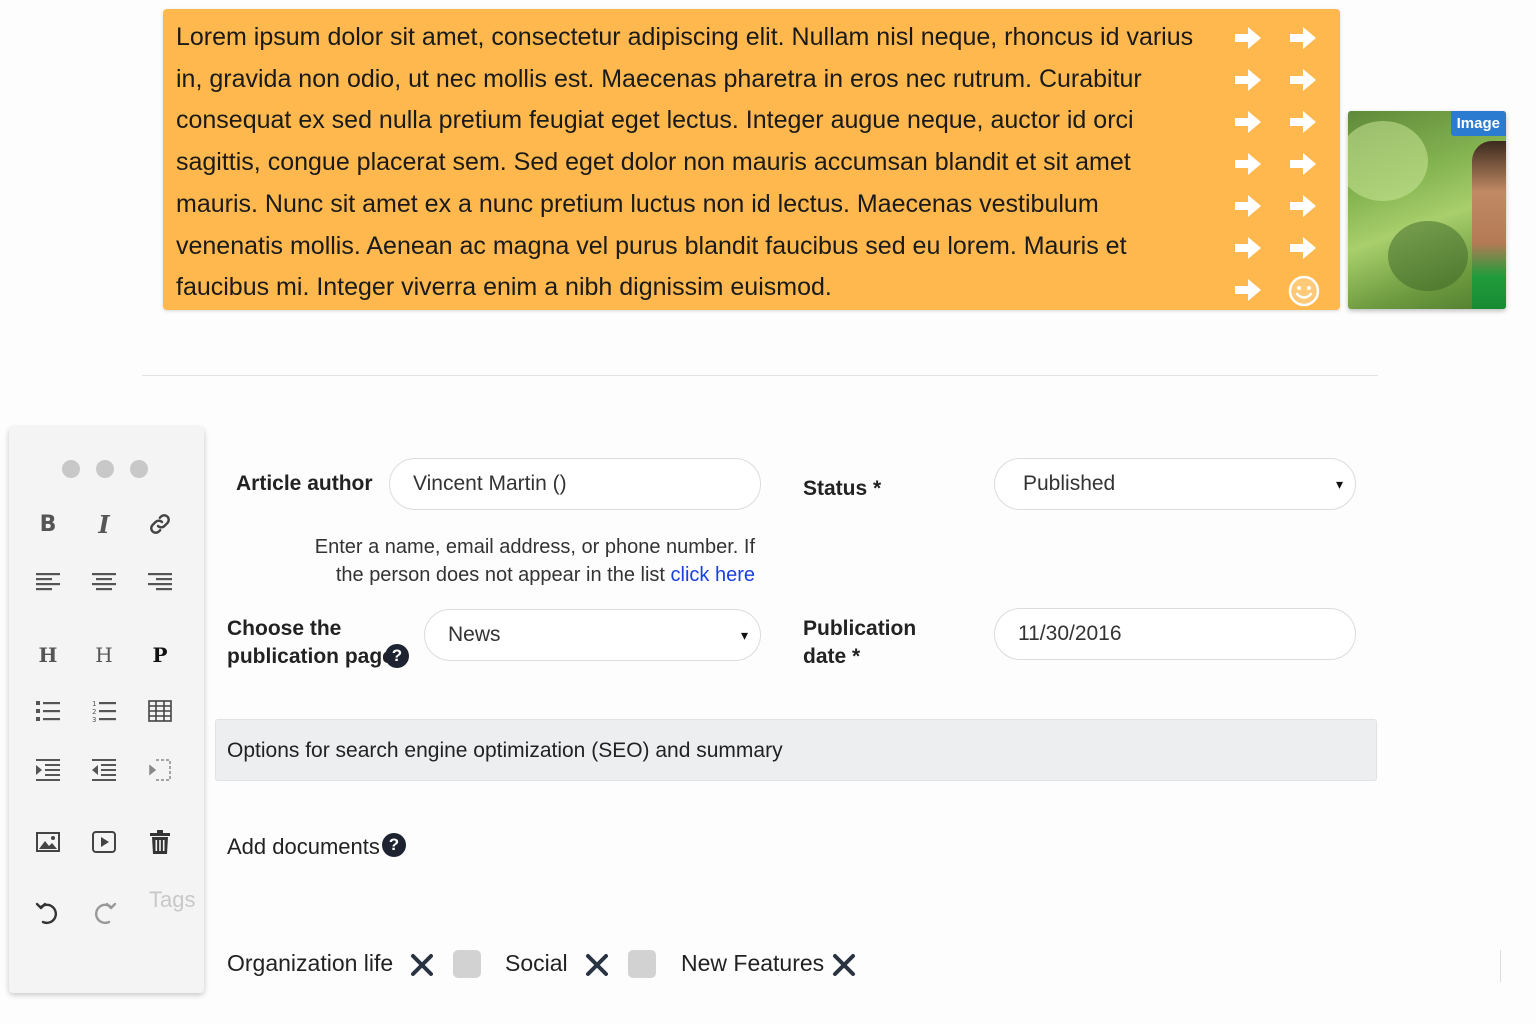 The width and height of the screenshot is (1536, 1024). What do you see at coordinates (94, 719) in the screenshot?
I see `svg-text: 3` at bounding box center [94, 719].